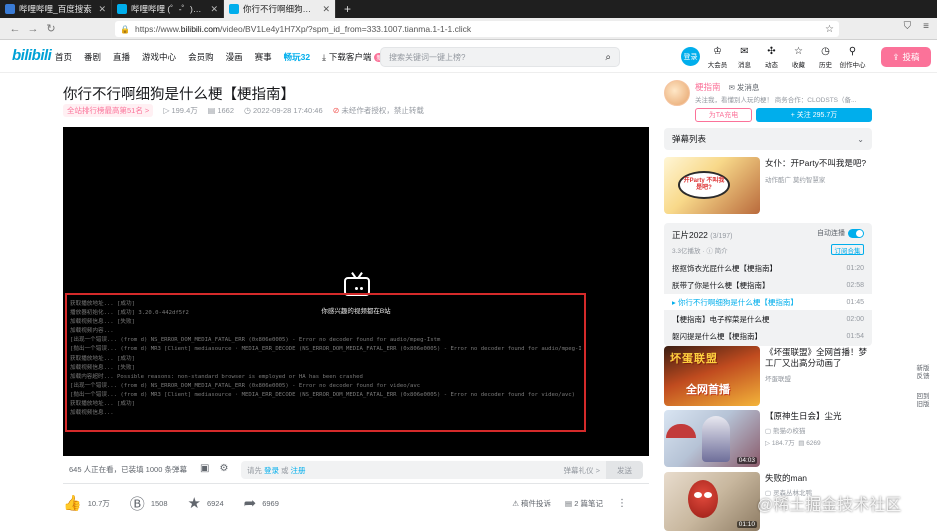  I want to click on video-actions-right: ⚠ 稿件投诉 ▤ 2 篇笔记 ⋮, so click(569, 503).